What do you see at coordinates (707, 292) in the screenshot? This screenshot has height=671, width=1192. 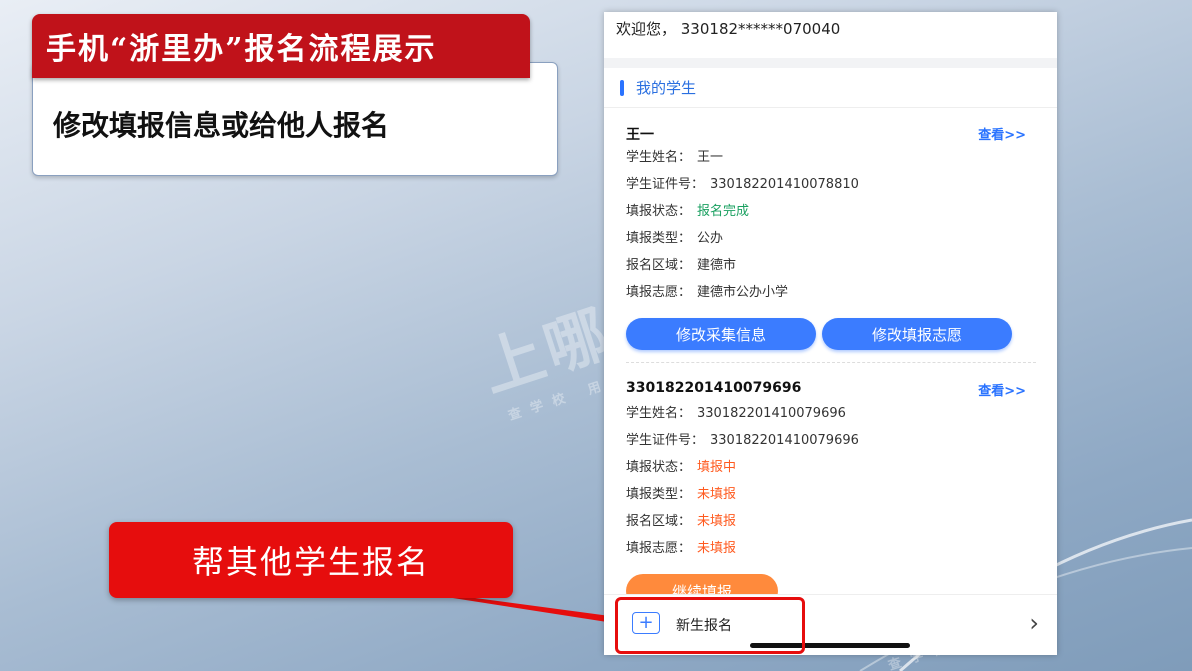 I see `info-row: 填报志愿： 建德市公办小学` at bounding box center [707, 292].